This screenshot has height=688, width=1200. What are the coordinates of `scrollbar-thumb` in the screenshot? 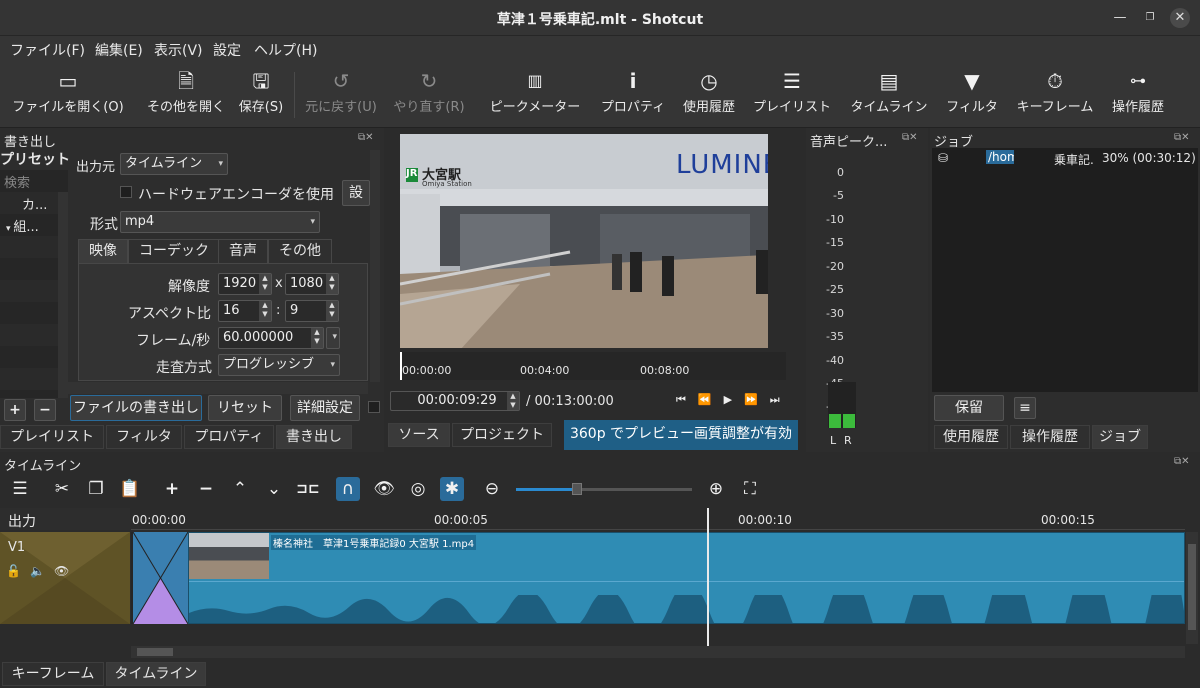 It's located at (155, 652).